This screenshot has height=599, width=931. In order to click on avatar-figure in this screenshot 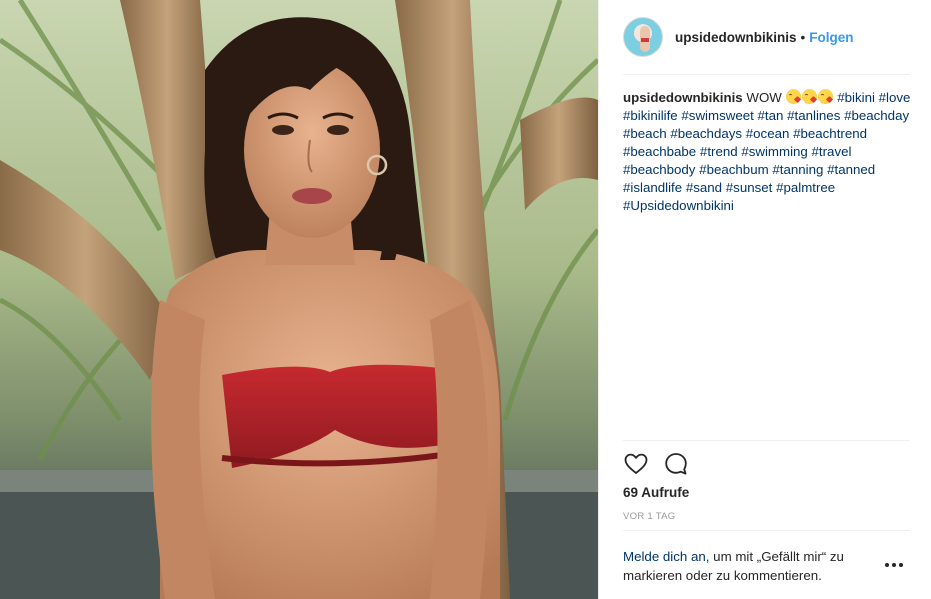, I will do `click(645, 39)`.